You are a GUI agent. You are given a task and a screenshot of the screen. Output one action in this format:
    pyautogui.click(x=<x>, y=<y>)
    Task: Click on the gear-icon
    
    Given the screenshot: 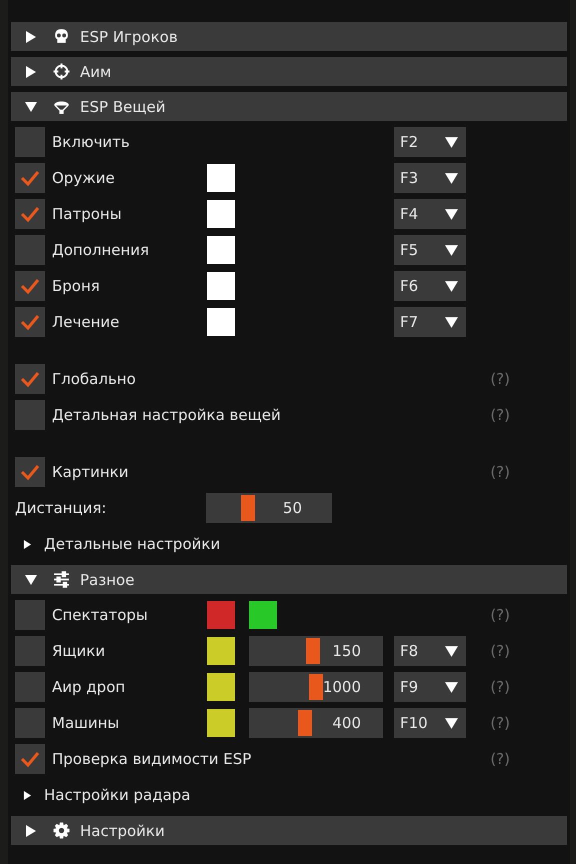 What is the action you would take?
    pyautogui.click(x=61, y=830)
    